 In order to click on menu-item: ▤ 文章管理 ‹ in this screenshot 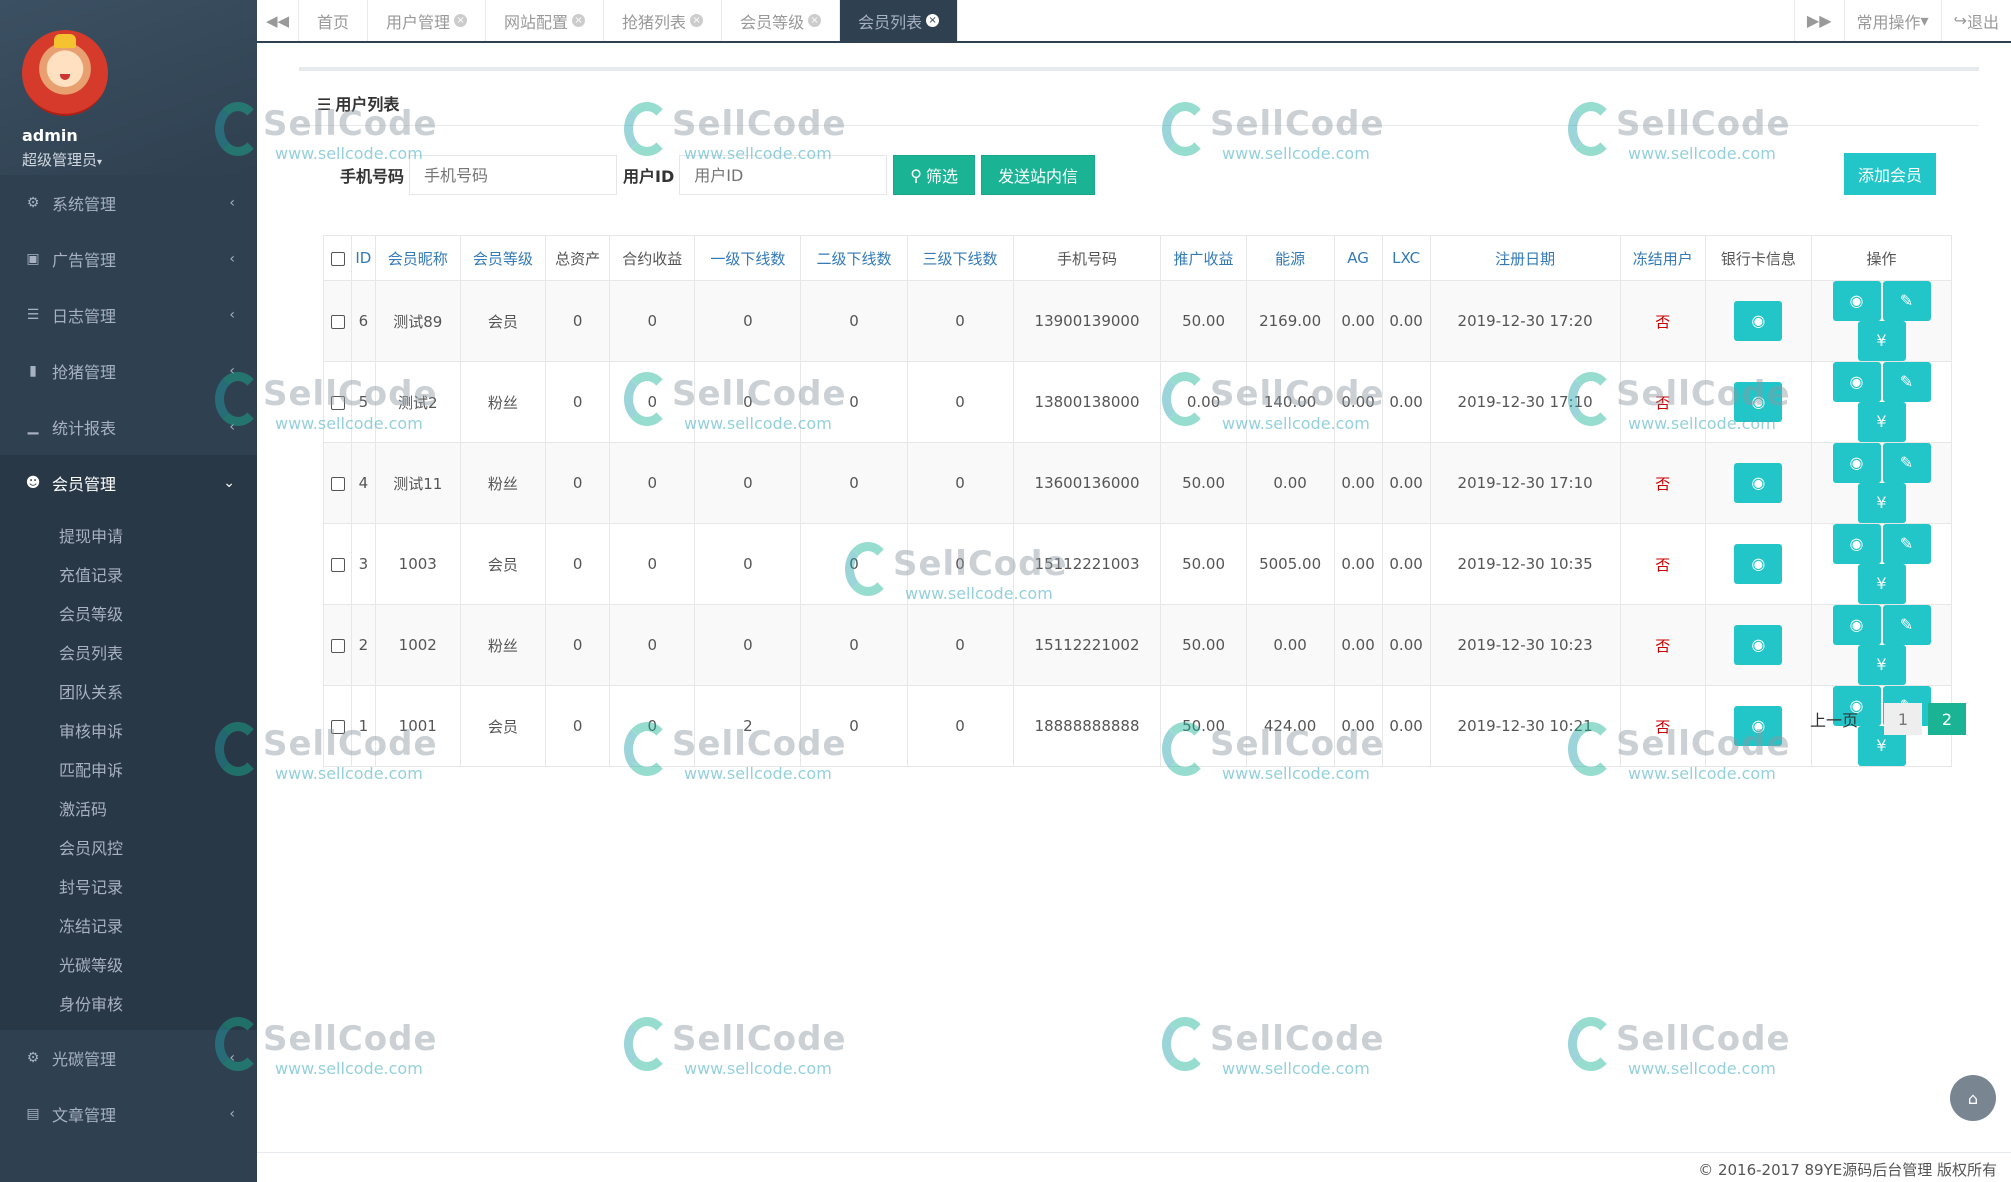, I will do `click(128, 1114)`.